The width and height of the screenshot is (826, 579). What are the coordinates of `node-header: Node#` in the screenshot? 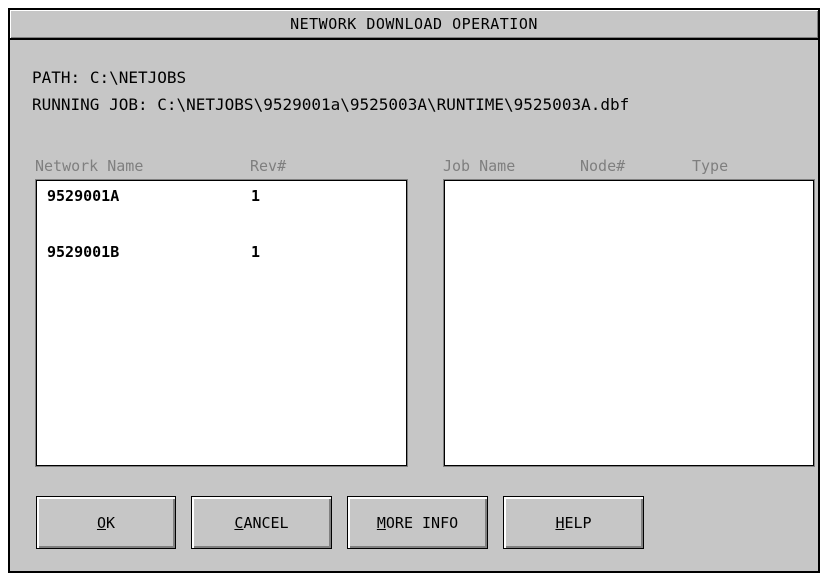 It's located at (603, 166).